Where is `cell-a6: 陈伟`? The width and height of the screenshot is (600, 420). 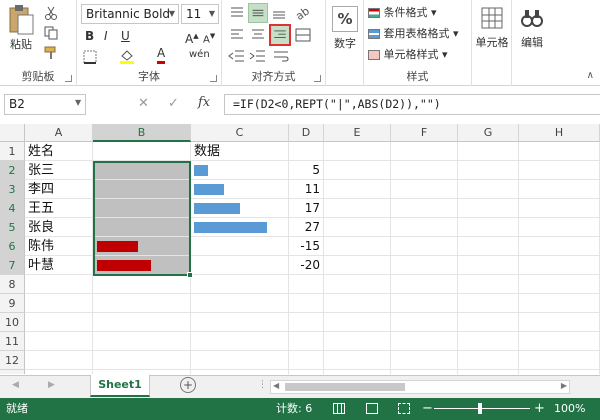 cell-a6: 陈伟 is located at coordinates (59, 246).